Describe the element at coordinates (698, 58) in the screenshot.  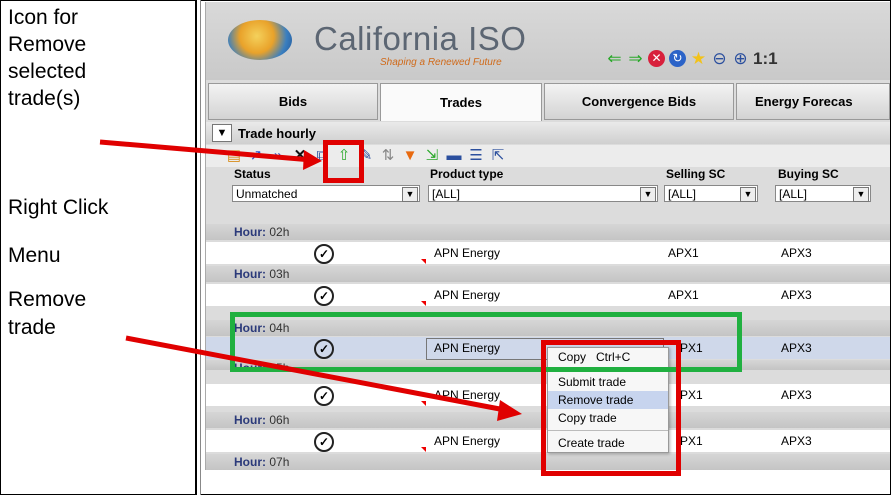
I see `favorite-star-icon: ★` at that location.